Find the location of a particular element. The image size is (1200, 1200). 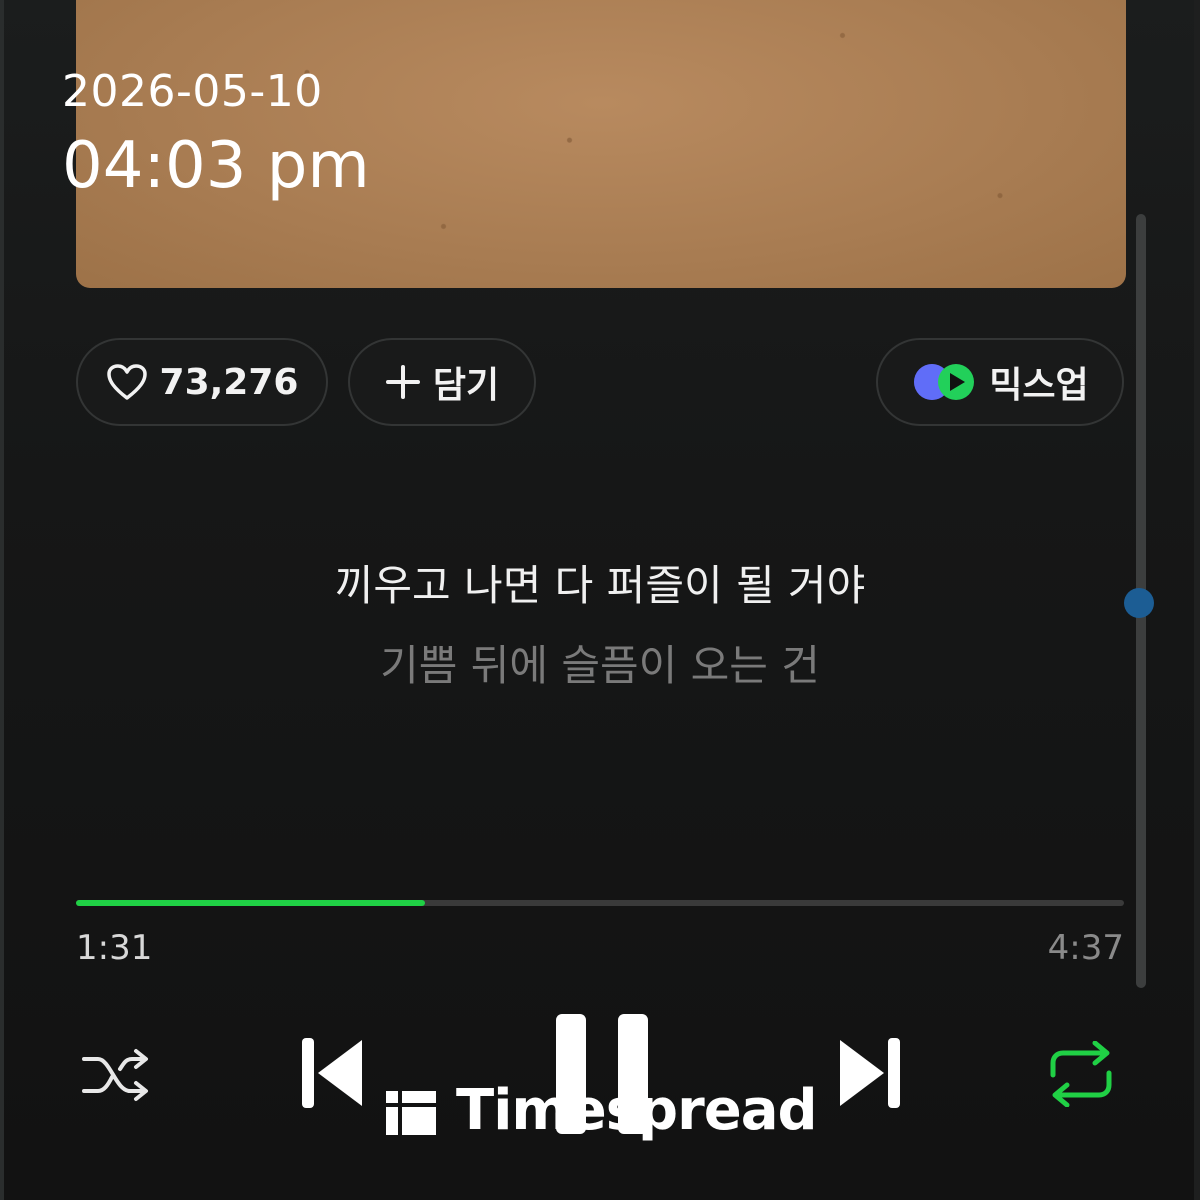

progress-bar is located at coordinates (600, 903).